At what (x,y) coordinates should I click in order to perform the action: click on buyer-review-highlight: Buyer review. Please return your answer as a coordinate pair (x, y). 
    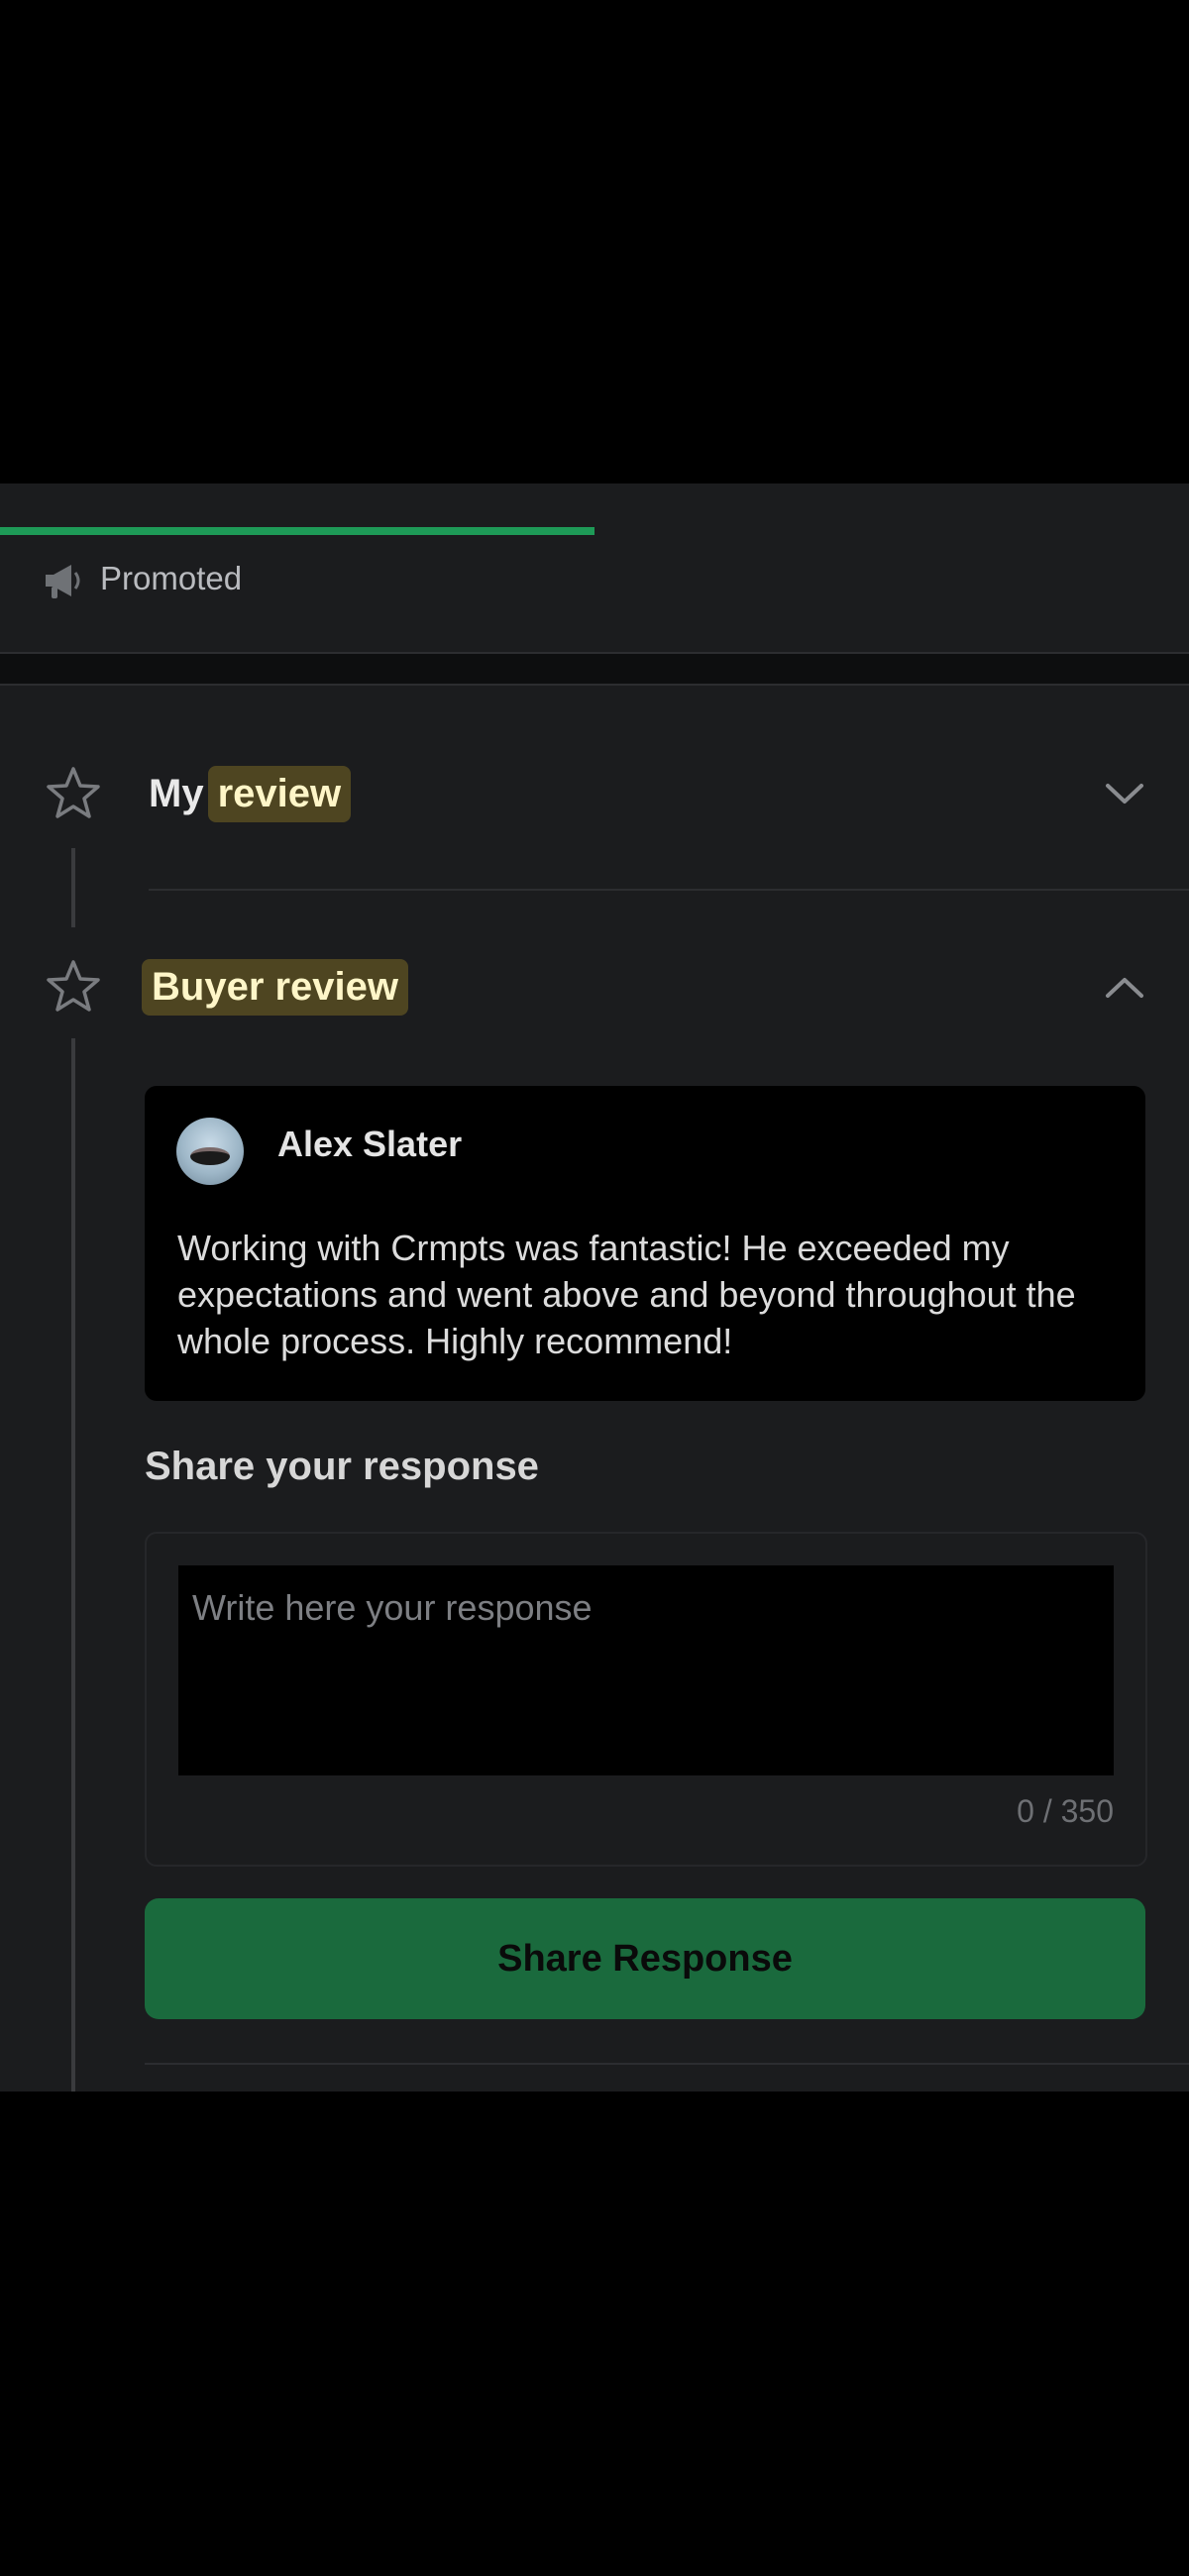
    Looking at the image, I should click on (275, 988).